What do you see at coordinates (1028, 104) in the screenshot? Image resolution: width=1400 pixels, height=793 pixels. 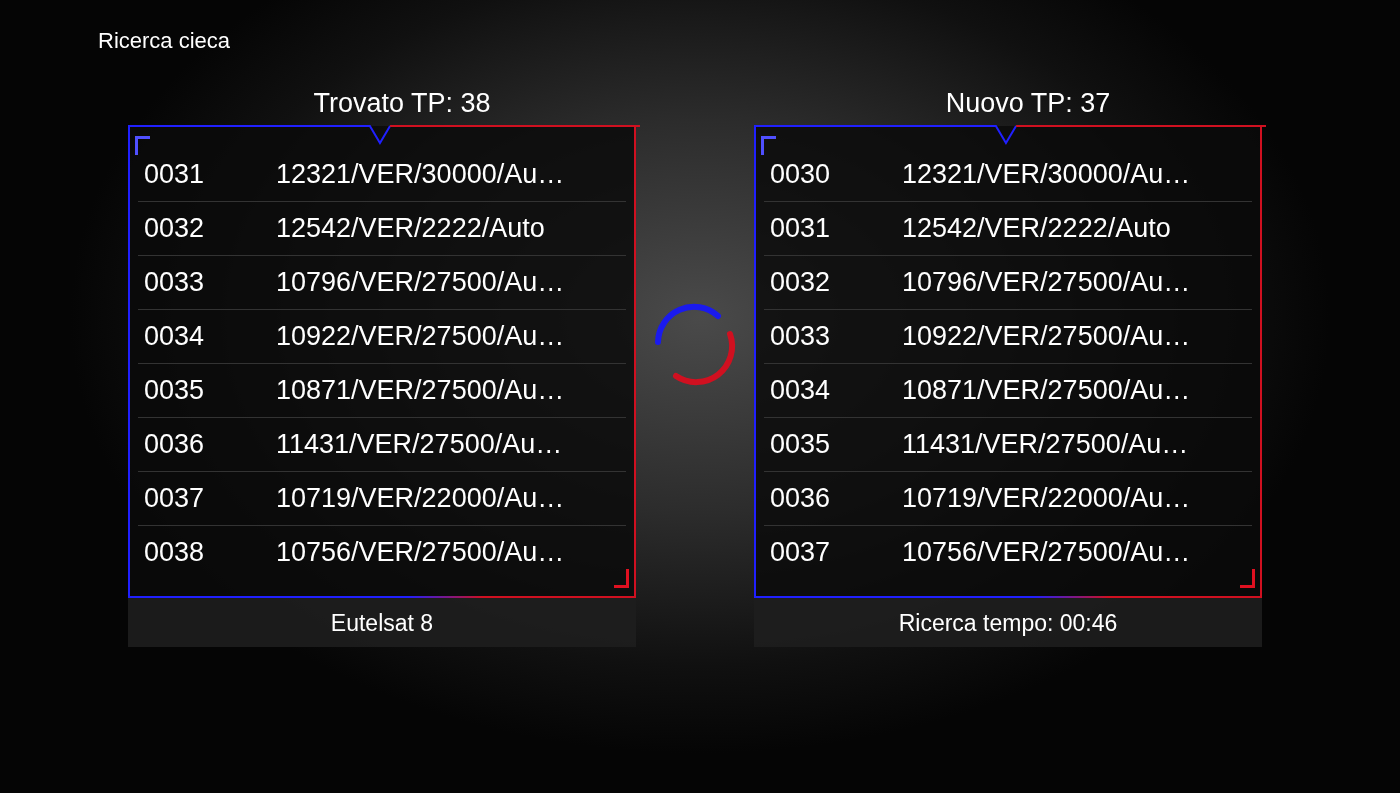 I see `panel-heading: Nuovo TP: 37` at bounding box center [1028, 104].